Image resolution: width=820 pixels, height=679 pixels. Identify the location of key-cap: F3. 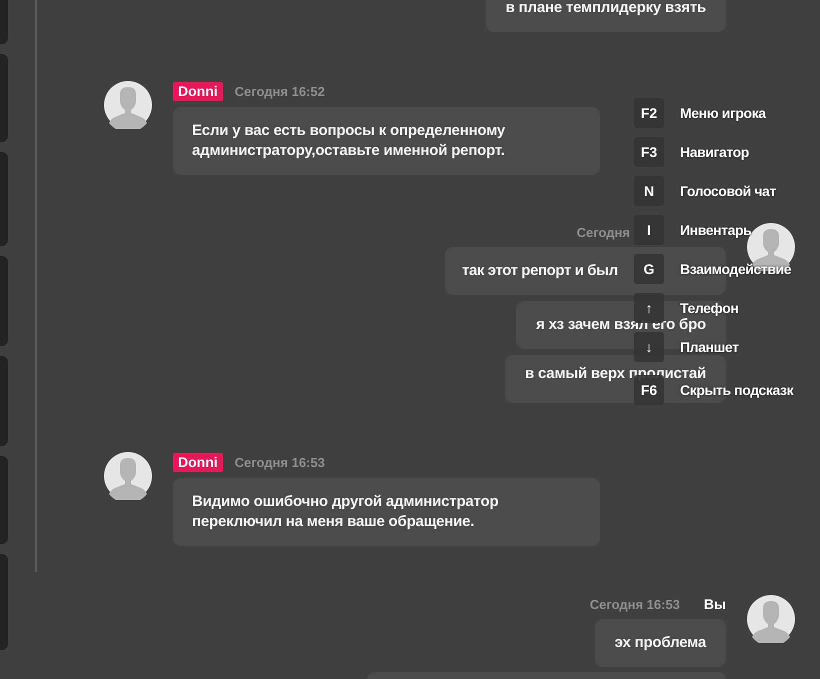
(649, 152).